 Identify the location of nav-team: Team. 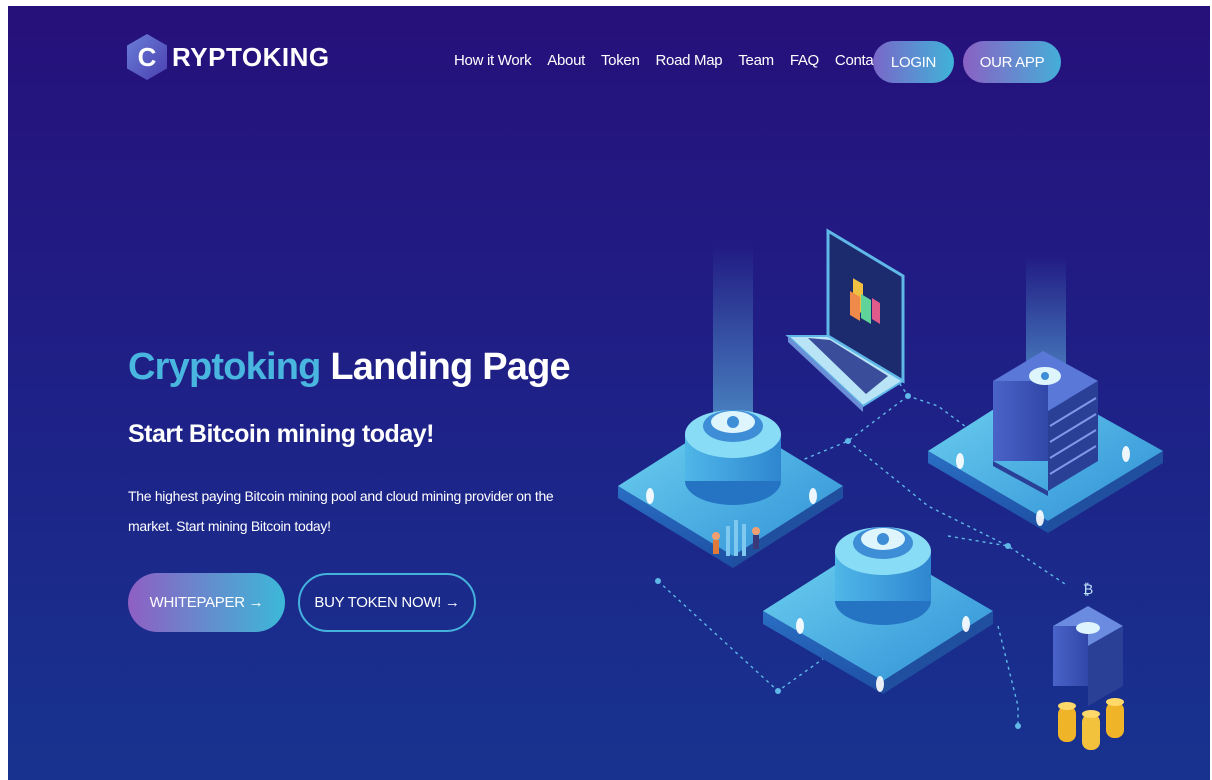
(756, 60).